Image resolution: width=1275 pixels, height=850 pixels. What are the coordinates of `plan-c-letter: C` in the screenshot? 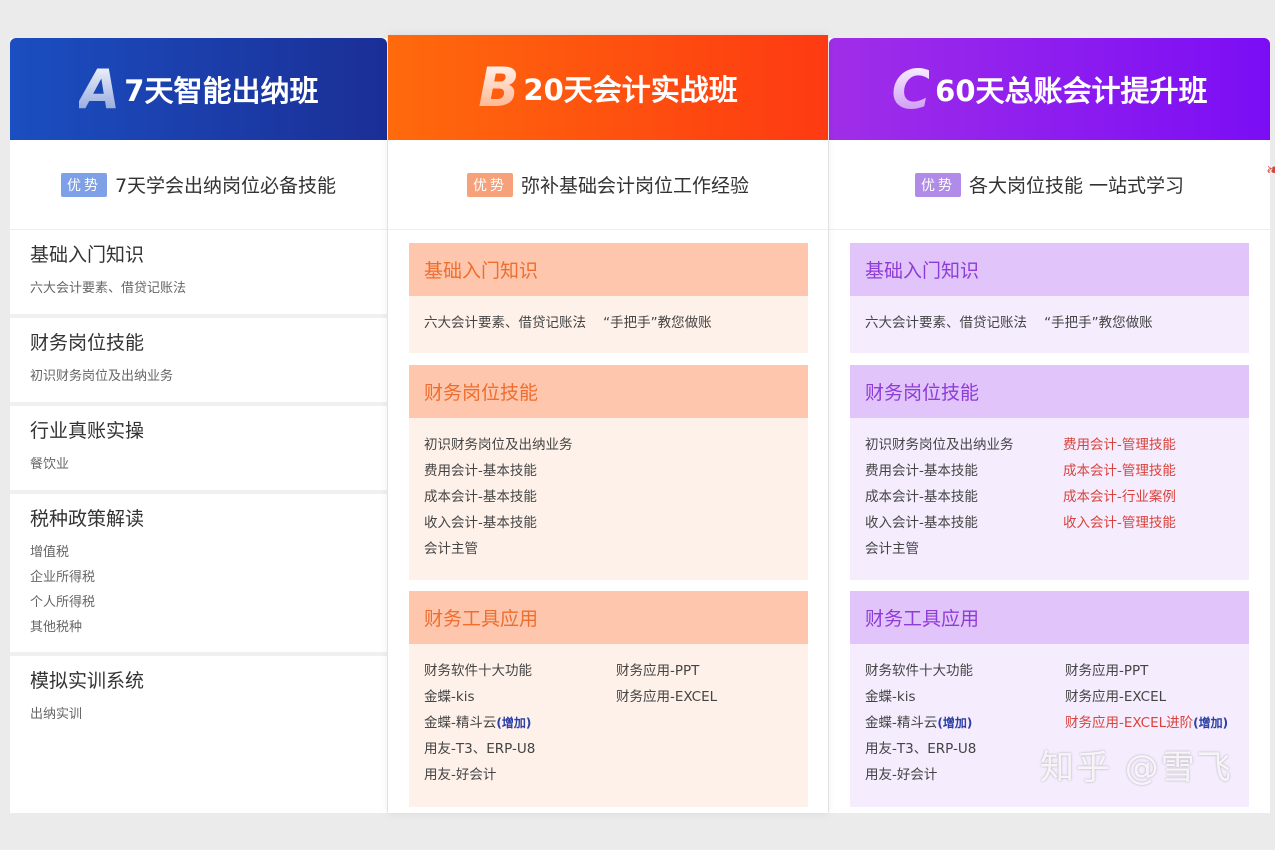 It's located at (911, 89).